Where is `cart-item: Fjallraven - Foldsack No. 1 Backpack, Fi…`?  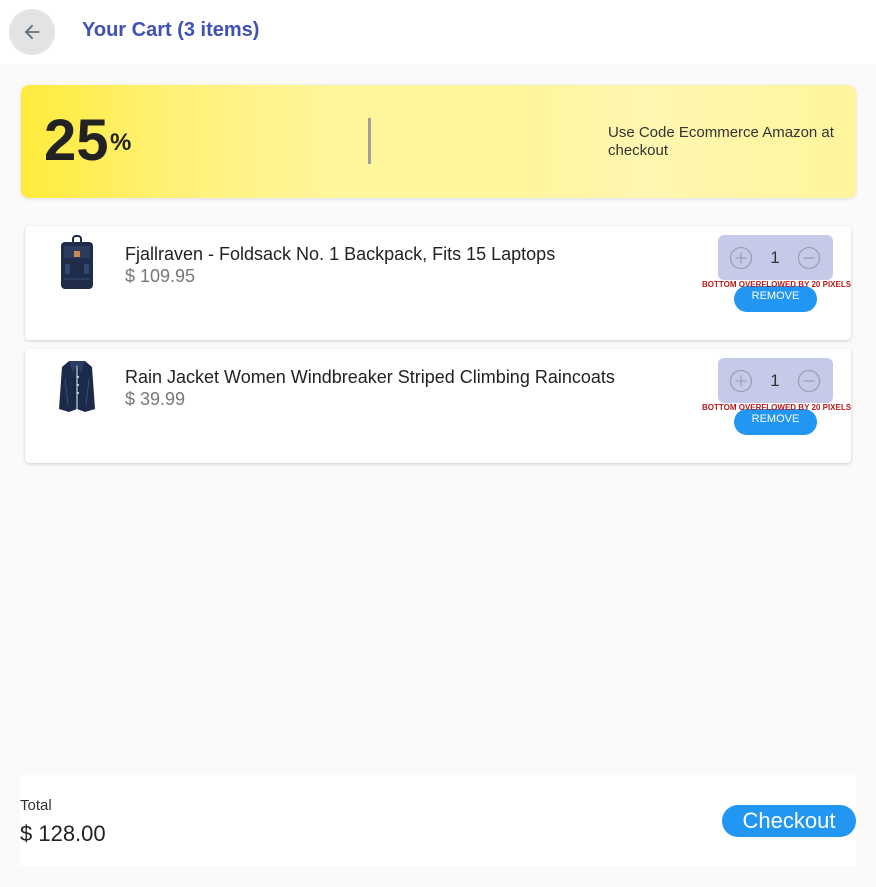
cart-item: Fjallraven - Foldsack No. 1 Backpack, Fi… is located at coordinates (438, 283).